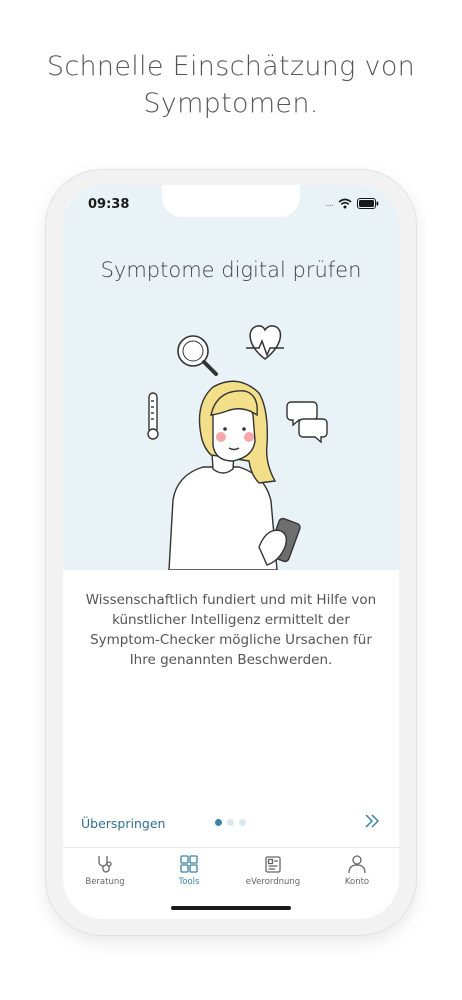  I want to click on page-indicator, so click(230, 822).